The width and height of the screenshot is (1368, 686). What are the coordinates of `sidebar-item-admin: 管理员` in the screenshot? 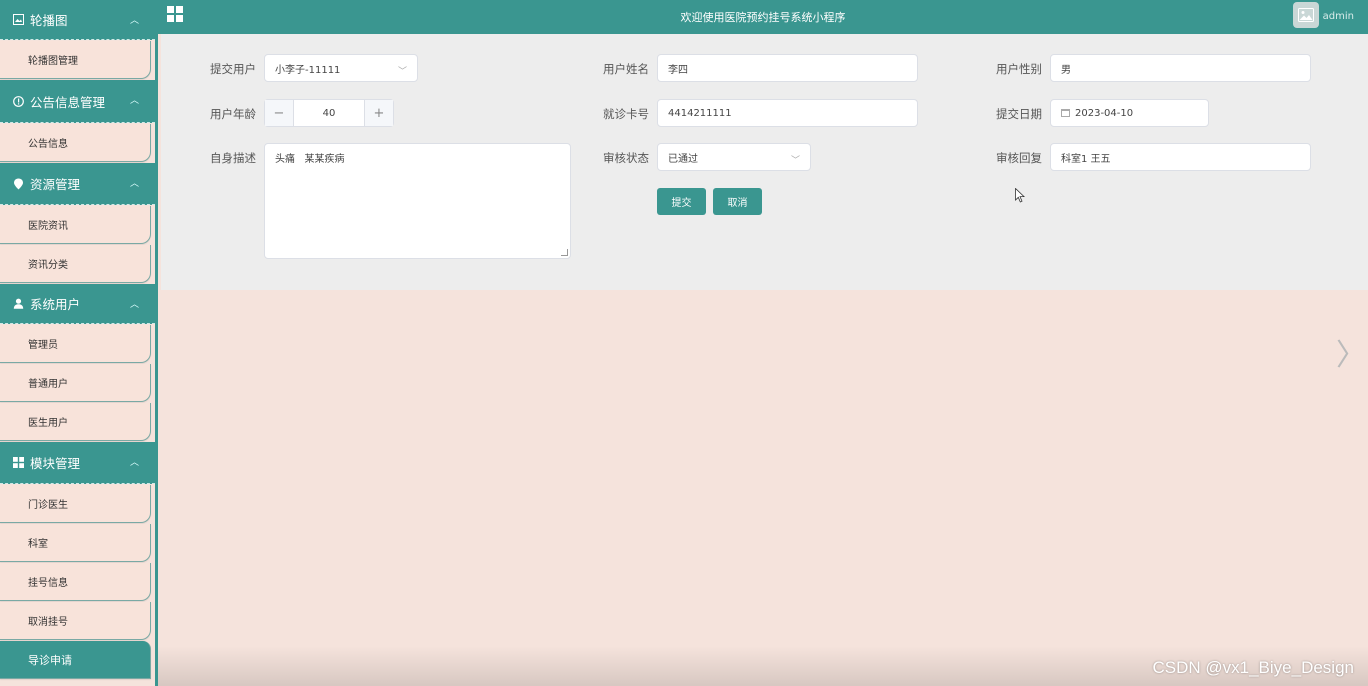 It's located at (75, 344).